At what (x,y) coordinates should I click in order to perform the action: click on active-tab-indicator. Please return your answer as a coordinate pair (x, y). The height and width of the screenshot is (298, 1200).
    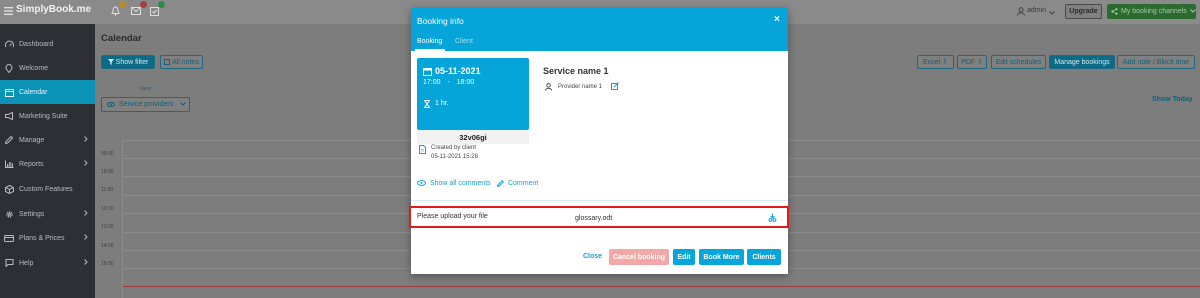
    Looking at the image, I should click on (430, 50).